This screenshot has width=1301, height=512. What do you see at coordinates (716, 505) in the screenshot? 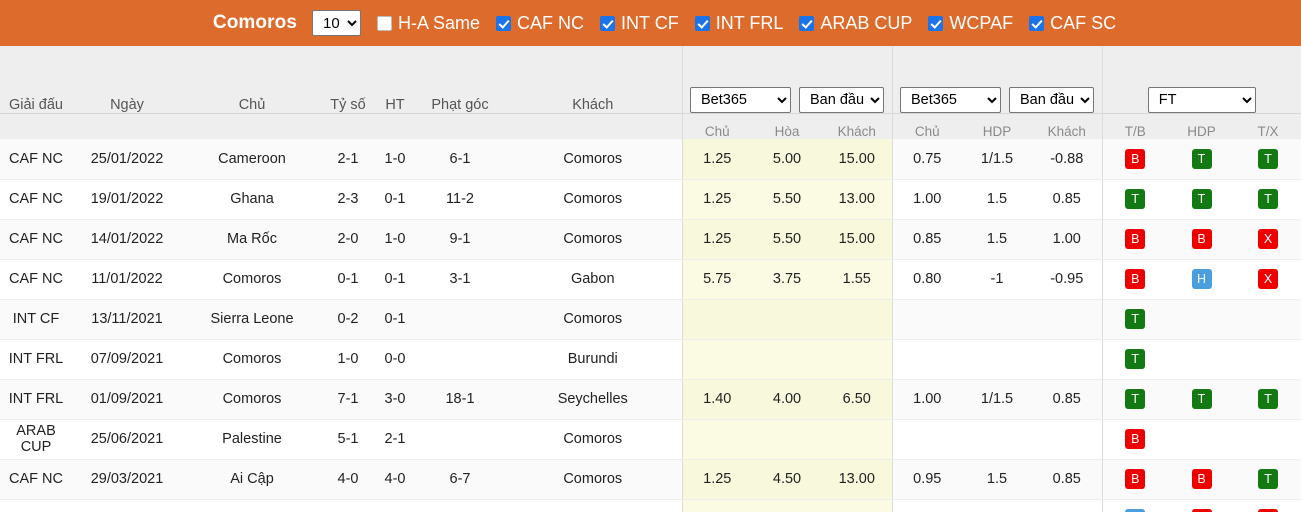
I see `cell-odds-home: 1.75` at bounding box center [716, 505].